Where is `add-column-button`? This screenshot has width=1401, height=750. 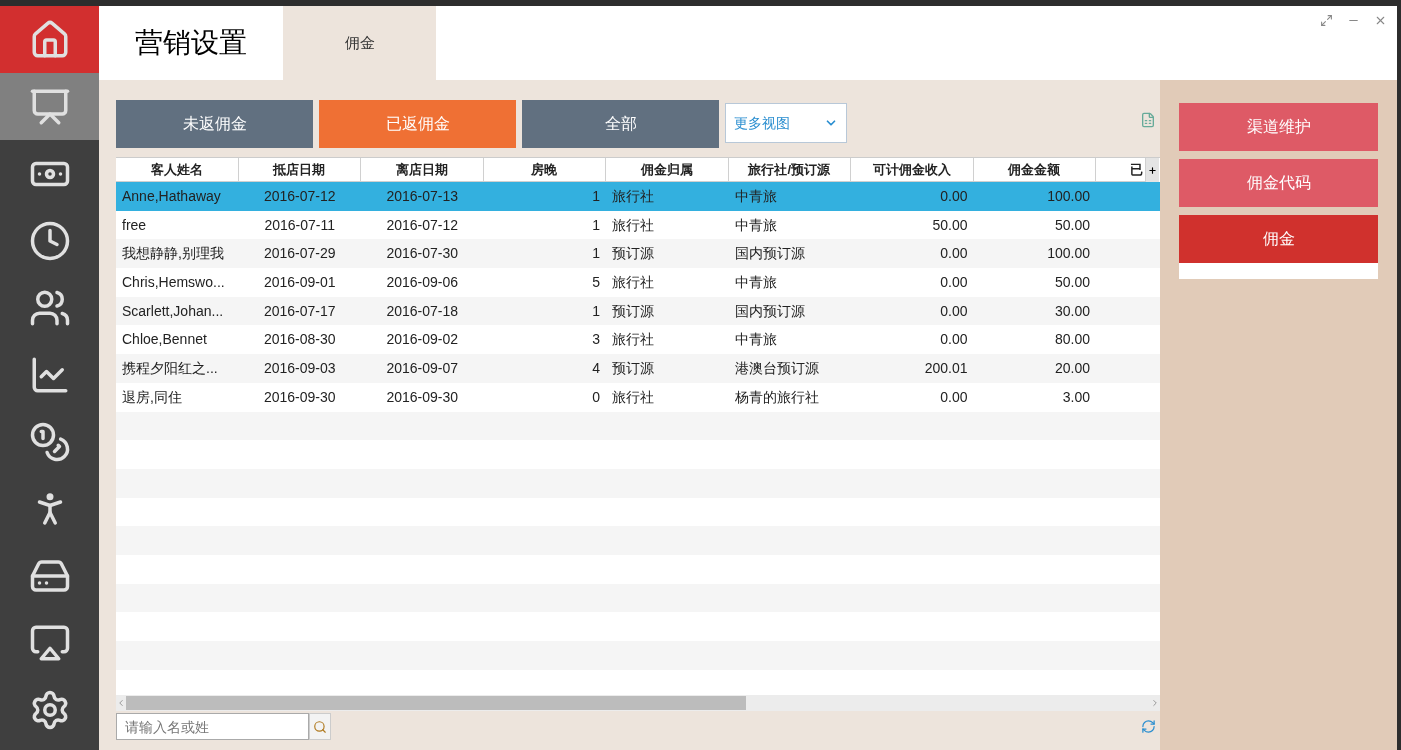 add-column-button is located at coordinates (1152, 170).